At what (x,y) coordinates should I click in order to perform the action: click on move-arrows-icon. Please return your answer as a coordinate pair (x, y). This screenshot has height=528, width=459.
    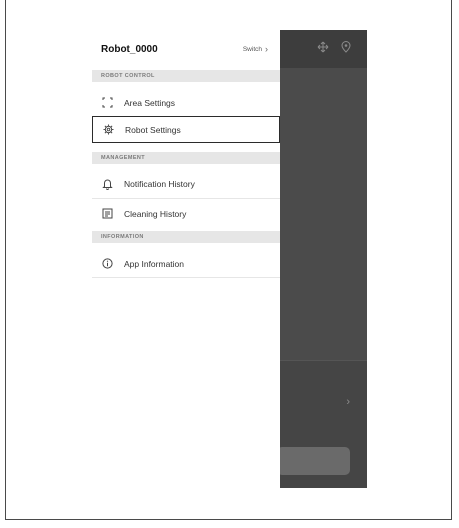
    Looking at the image, I should click on (323, 48).